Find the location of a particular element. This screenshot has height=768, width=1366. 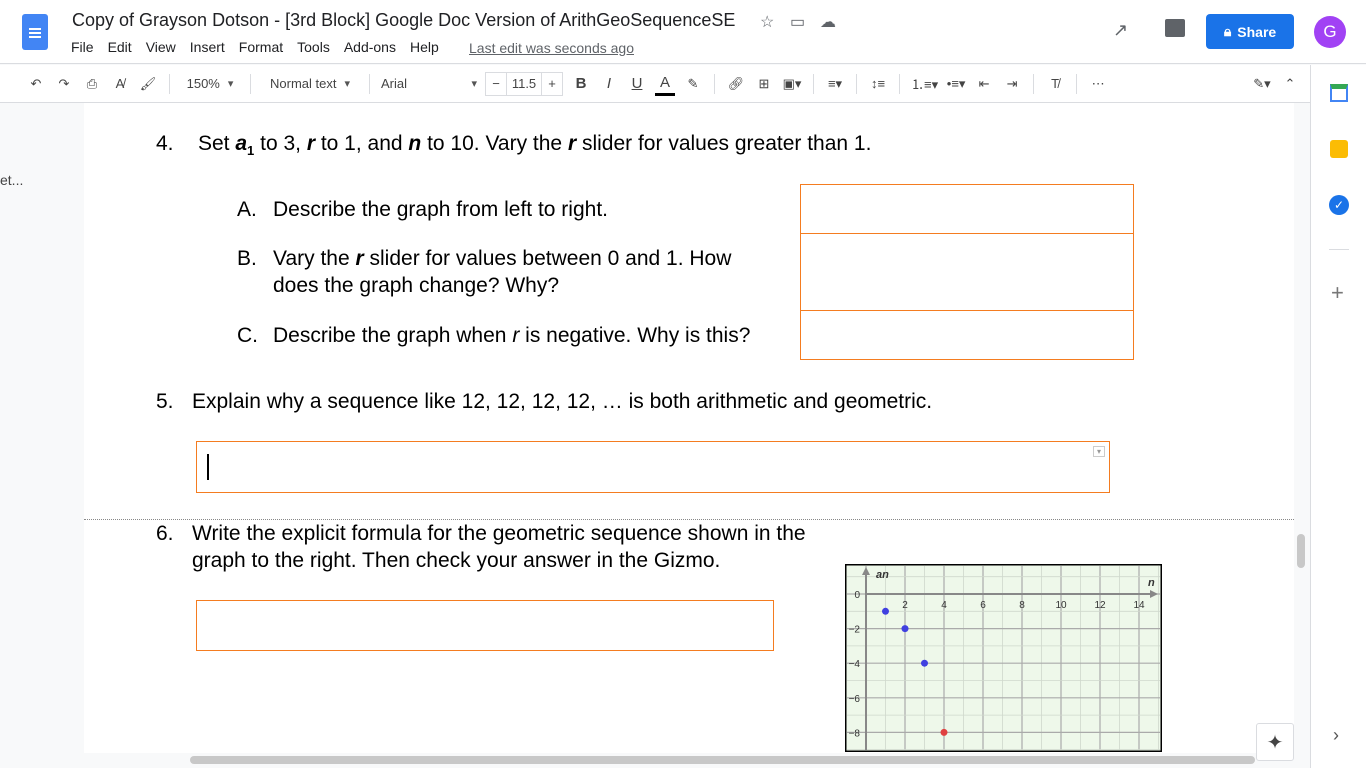

bold-button: B is located at coordinates (581, 84).